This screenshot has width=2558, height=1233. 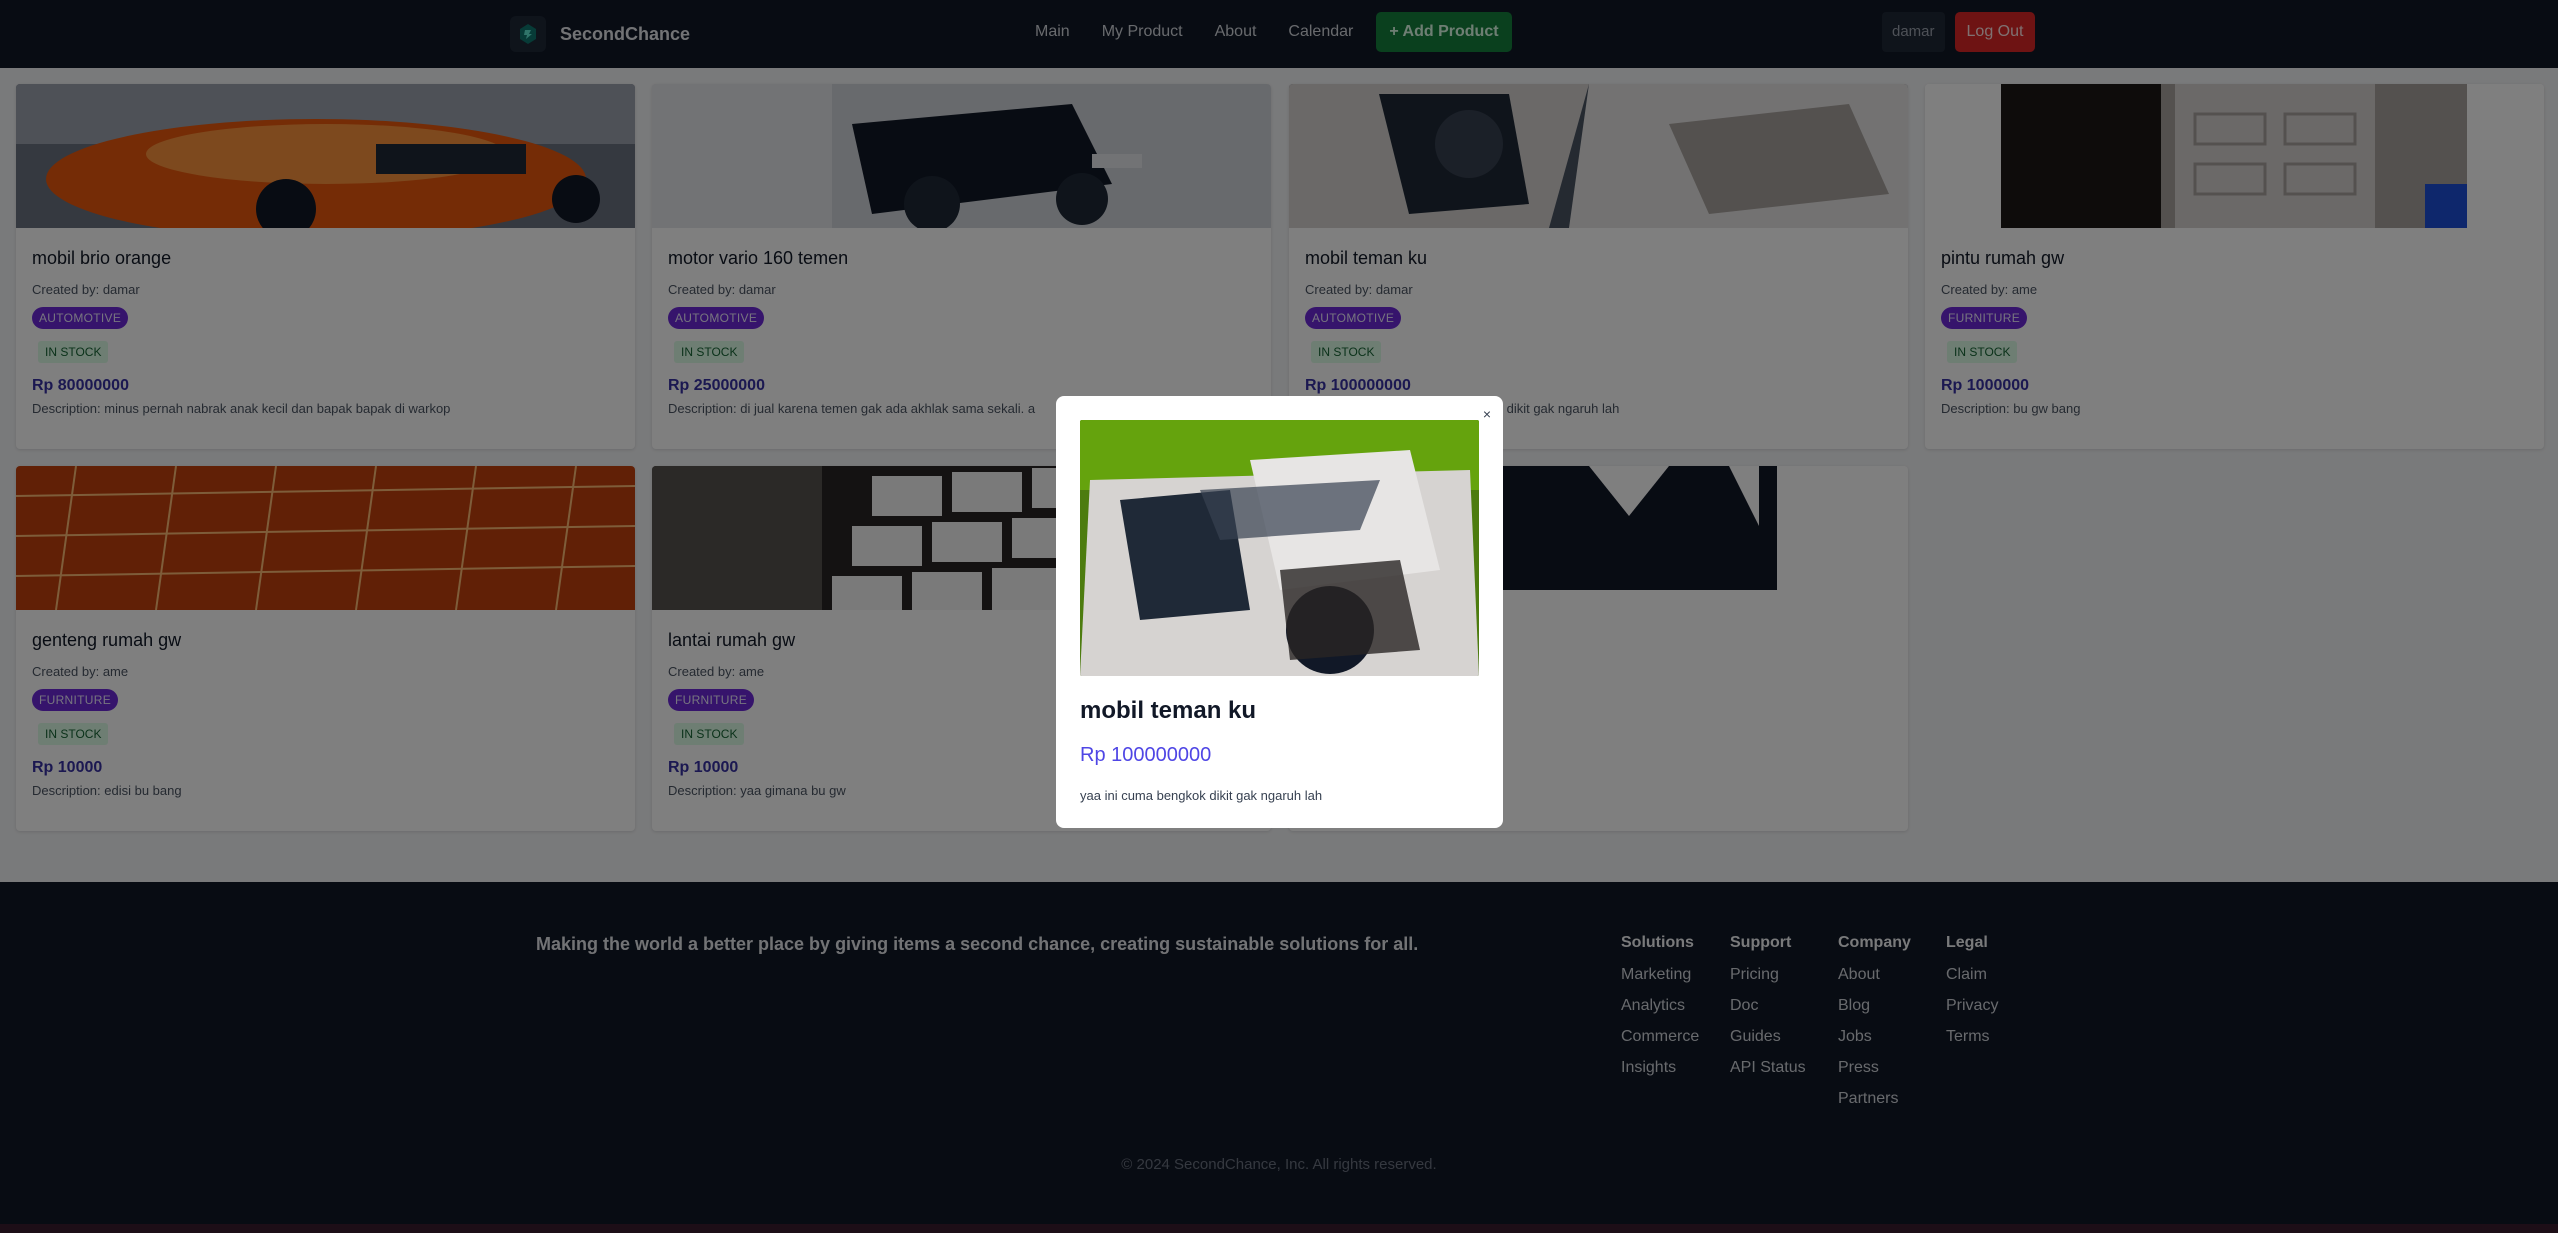 What do you see at coordinates (1146, 755) in the screenshot?
I see `modal-price: Rp 100000000` at bounding box center [1146, 755].